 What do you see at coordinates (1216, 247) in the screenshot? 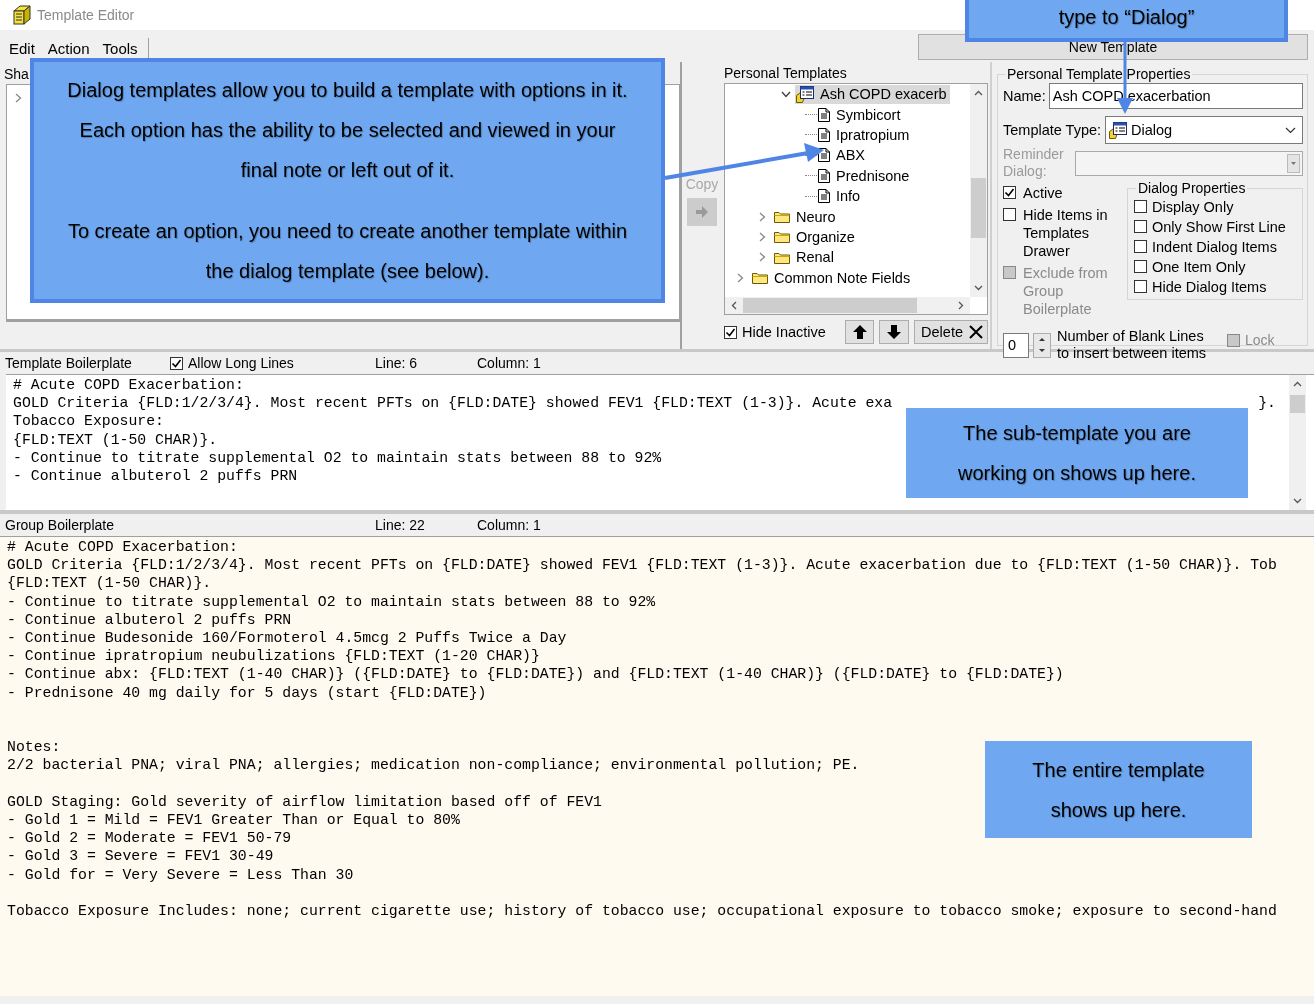
I see `checkbox: Indent Dialog Items` at bounding box center [1216, 247].